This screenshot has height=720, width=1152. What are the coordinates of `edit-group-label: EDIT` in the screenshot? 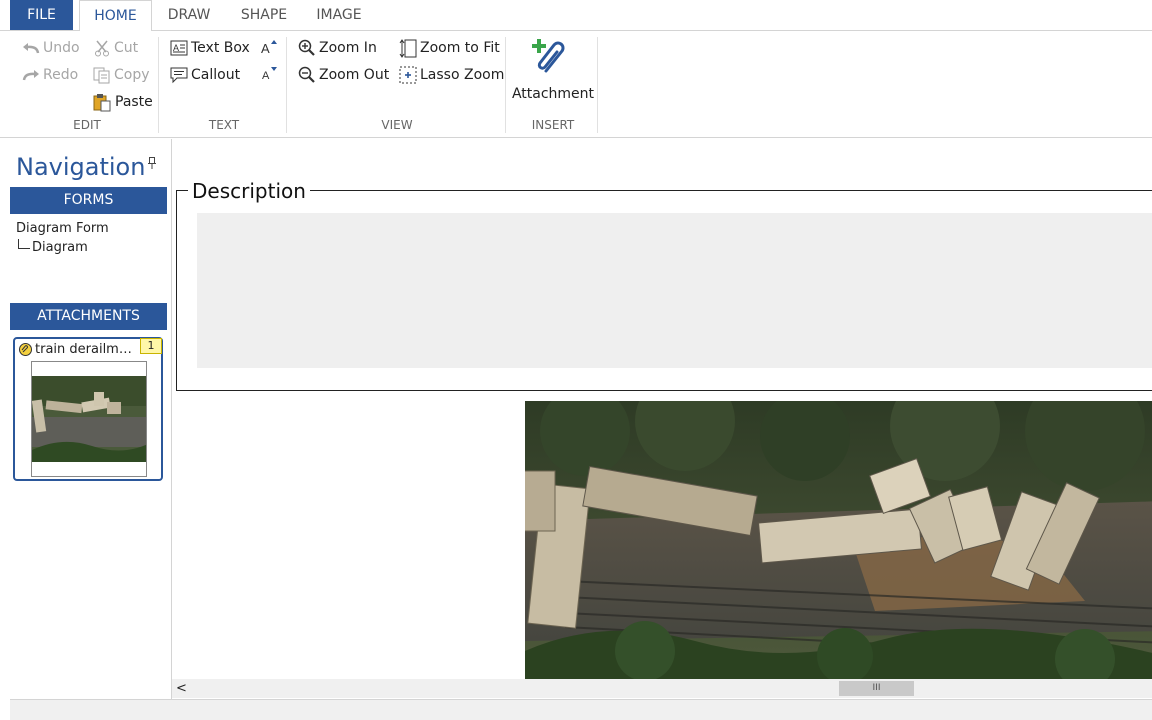 It's located at (87, 125).